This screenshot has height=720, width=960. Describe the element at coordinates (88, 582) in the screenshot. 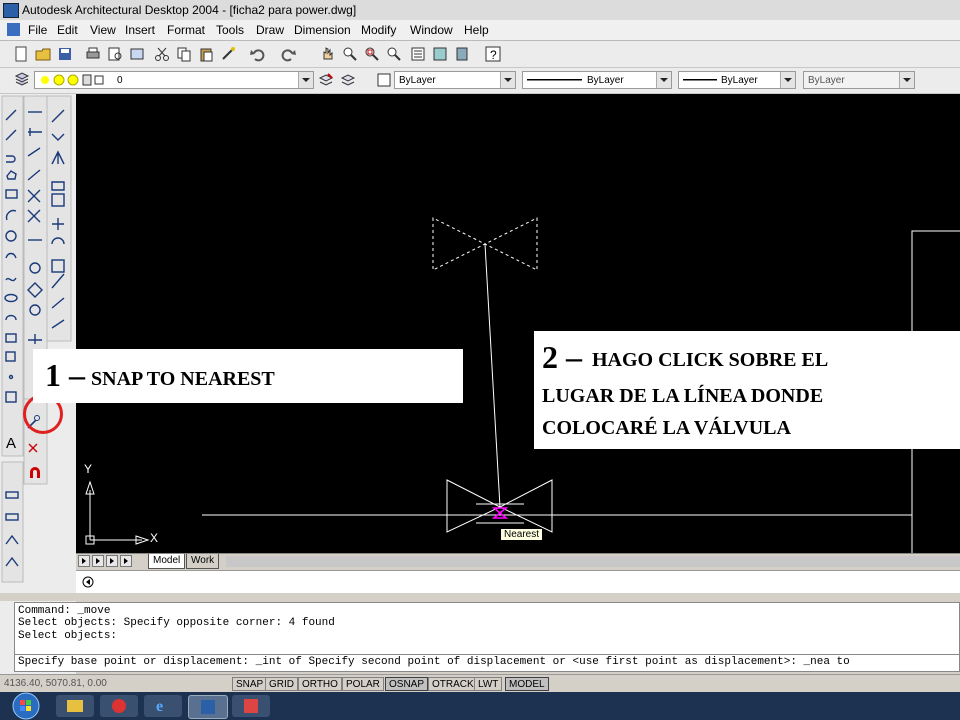

I see `record-icon` at that location.